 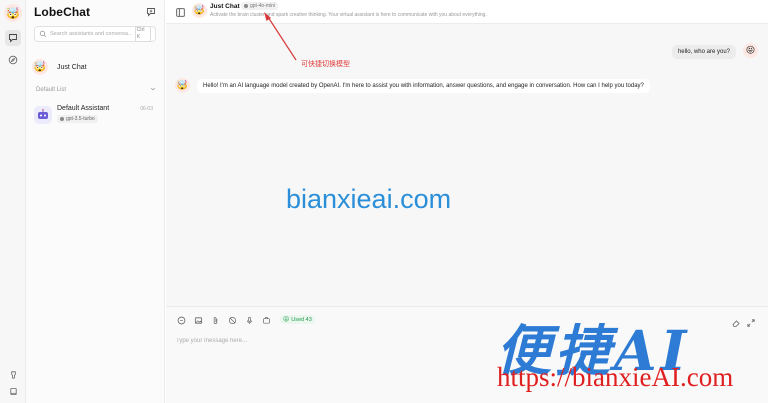 I want to click on search-box: Ctrl K, so click(x=95, y=34).